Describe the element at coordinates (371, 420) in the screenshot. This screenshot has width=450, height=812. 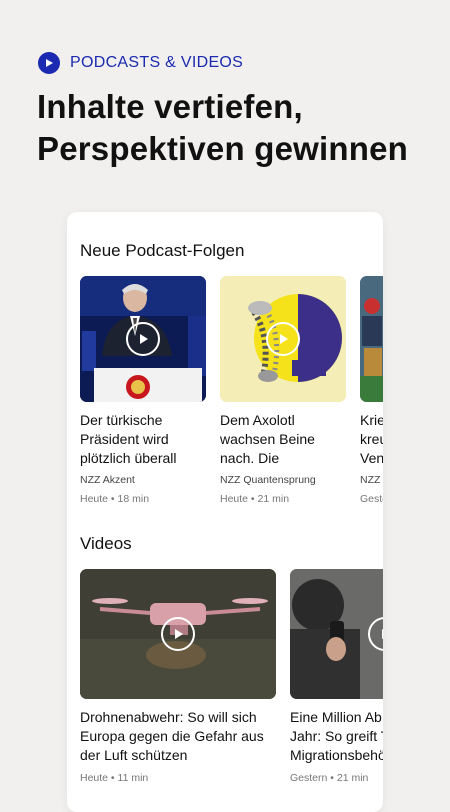
I see `title-line: Krie` at that location.